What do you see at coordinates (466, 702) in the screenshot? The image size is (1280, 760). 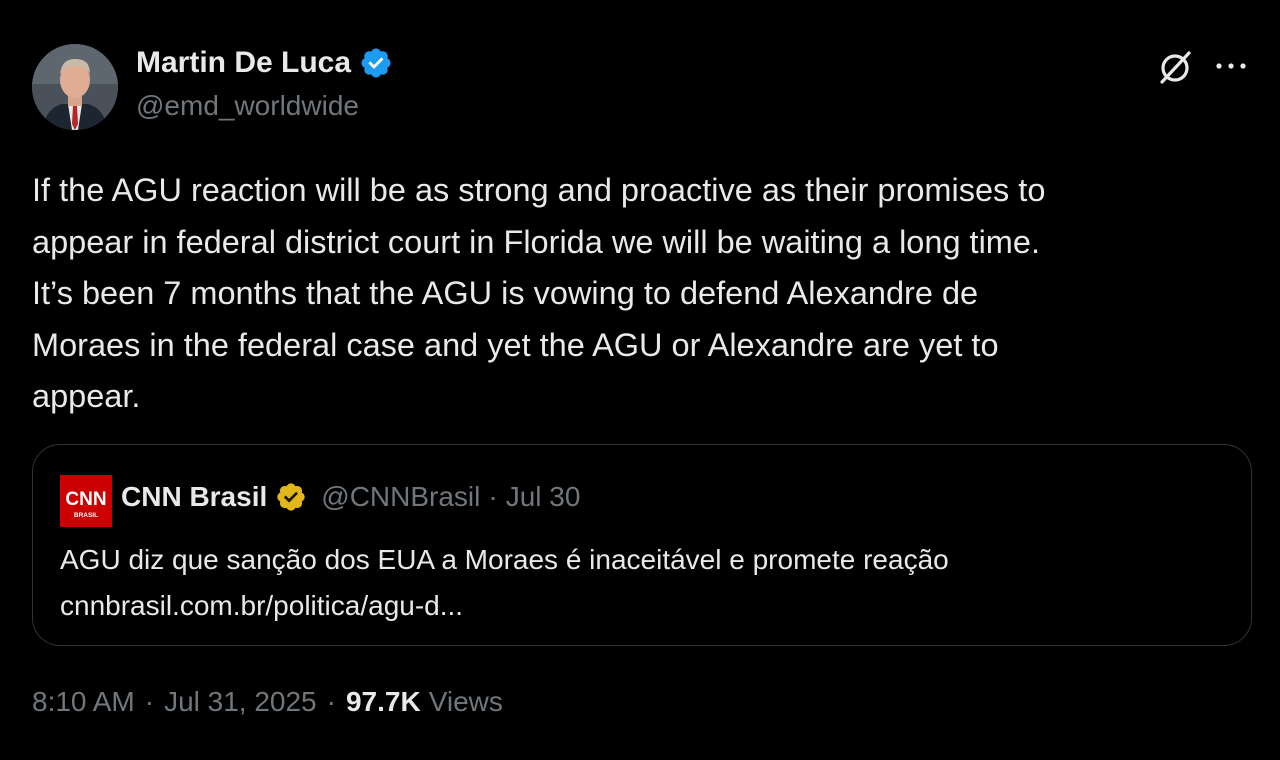 I see `views-label: Views` at bounding box center [466, 702].